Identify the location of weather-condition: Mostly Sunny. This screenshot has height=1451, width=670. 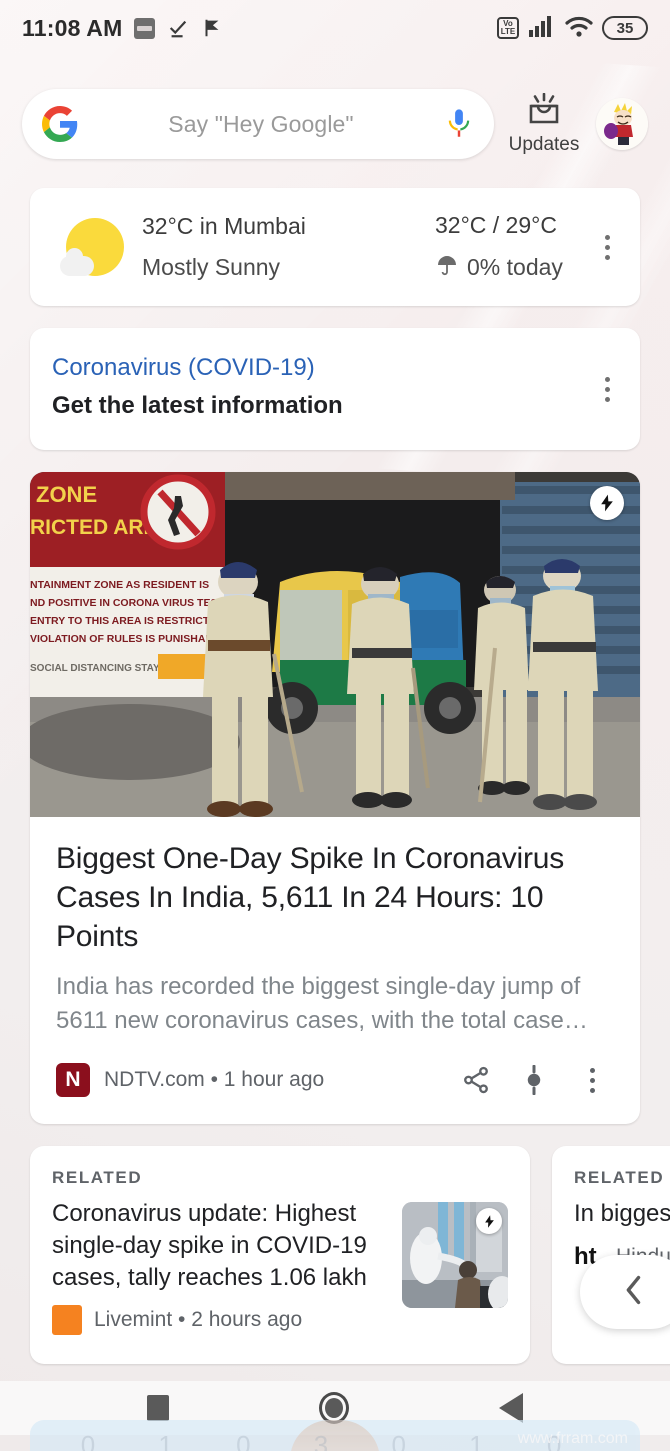
(211, 267).